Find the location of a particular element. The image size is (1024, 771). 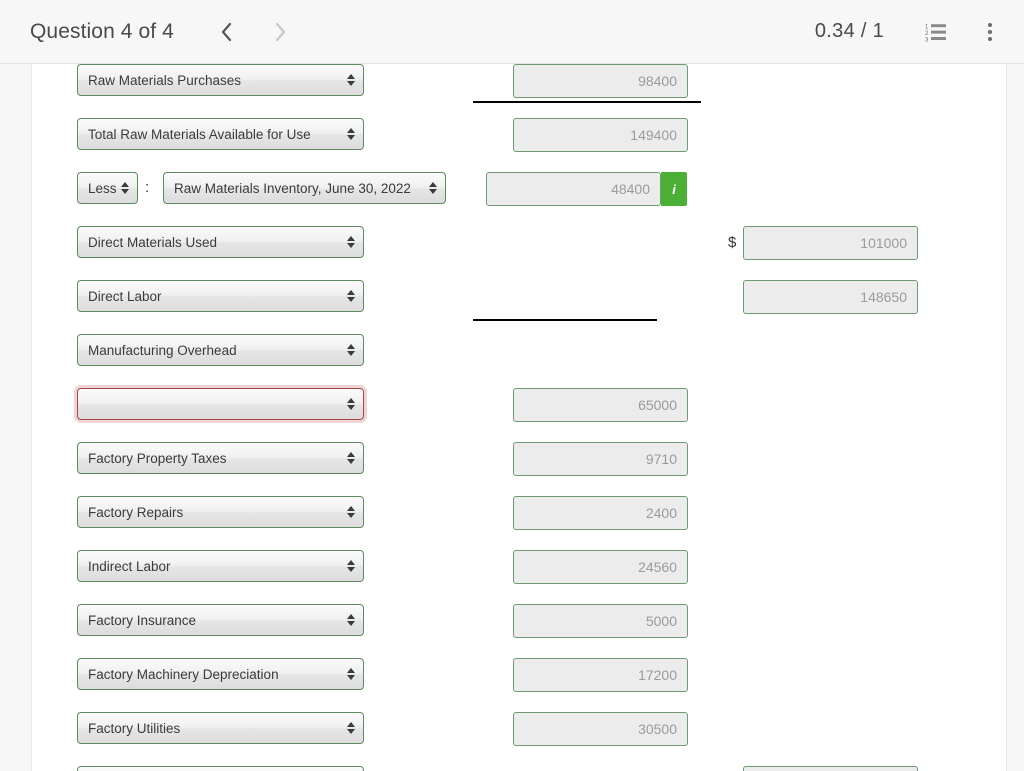

header-right-group: 0.34 / 1 1 2 3 is located at coordinates (919, 32).